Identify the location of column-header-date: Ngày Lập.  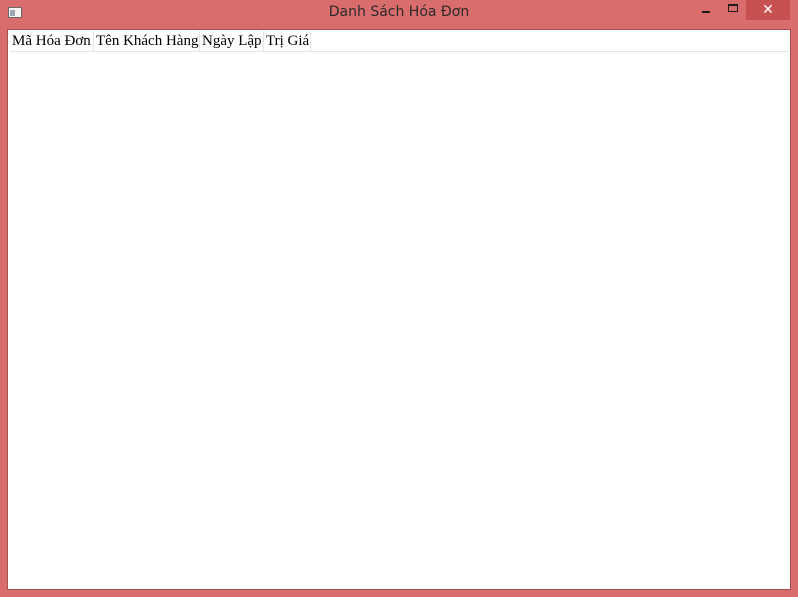
(232, 41).